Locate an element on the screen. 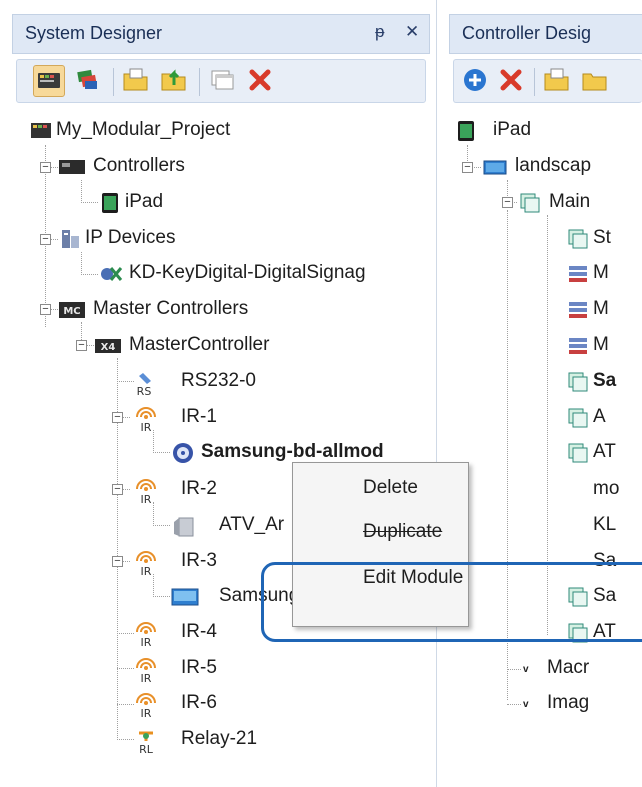  project-icon is located at coordinates (41, 131).